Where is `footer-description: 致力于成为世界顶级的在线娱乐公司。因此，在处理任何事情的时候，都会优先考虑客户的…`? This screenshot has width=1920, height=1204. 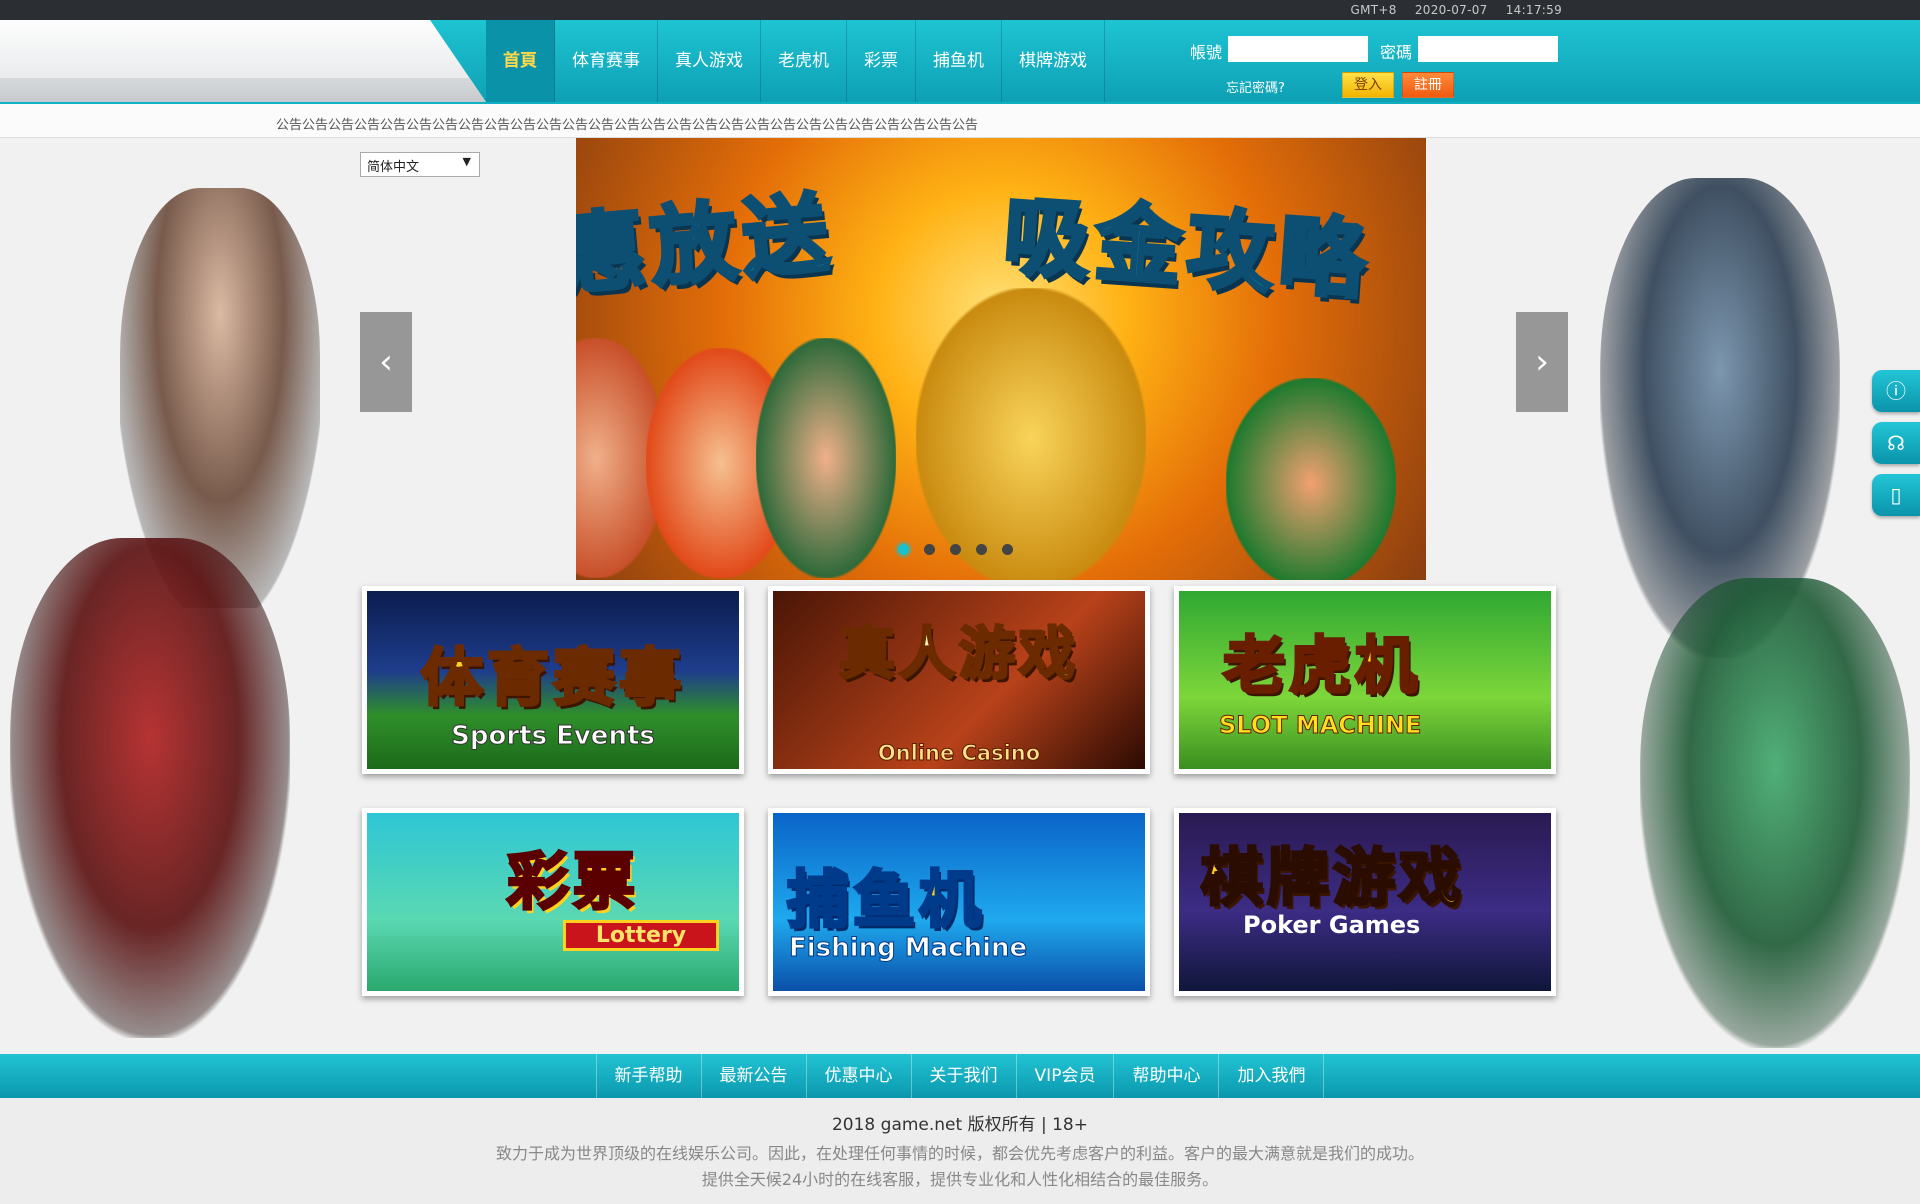
footer-description: 致力于成为世界顶级的在线娱乐公司。因此，在处理任何事情的时候，都会优先考虑客户的… is located at coordinates (959, 1153).